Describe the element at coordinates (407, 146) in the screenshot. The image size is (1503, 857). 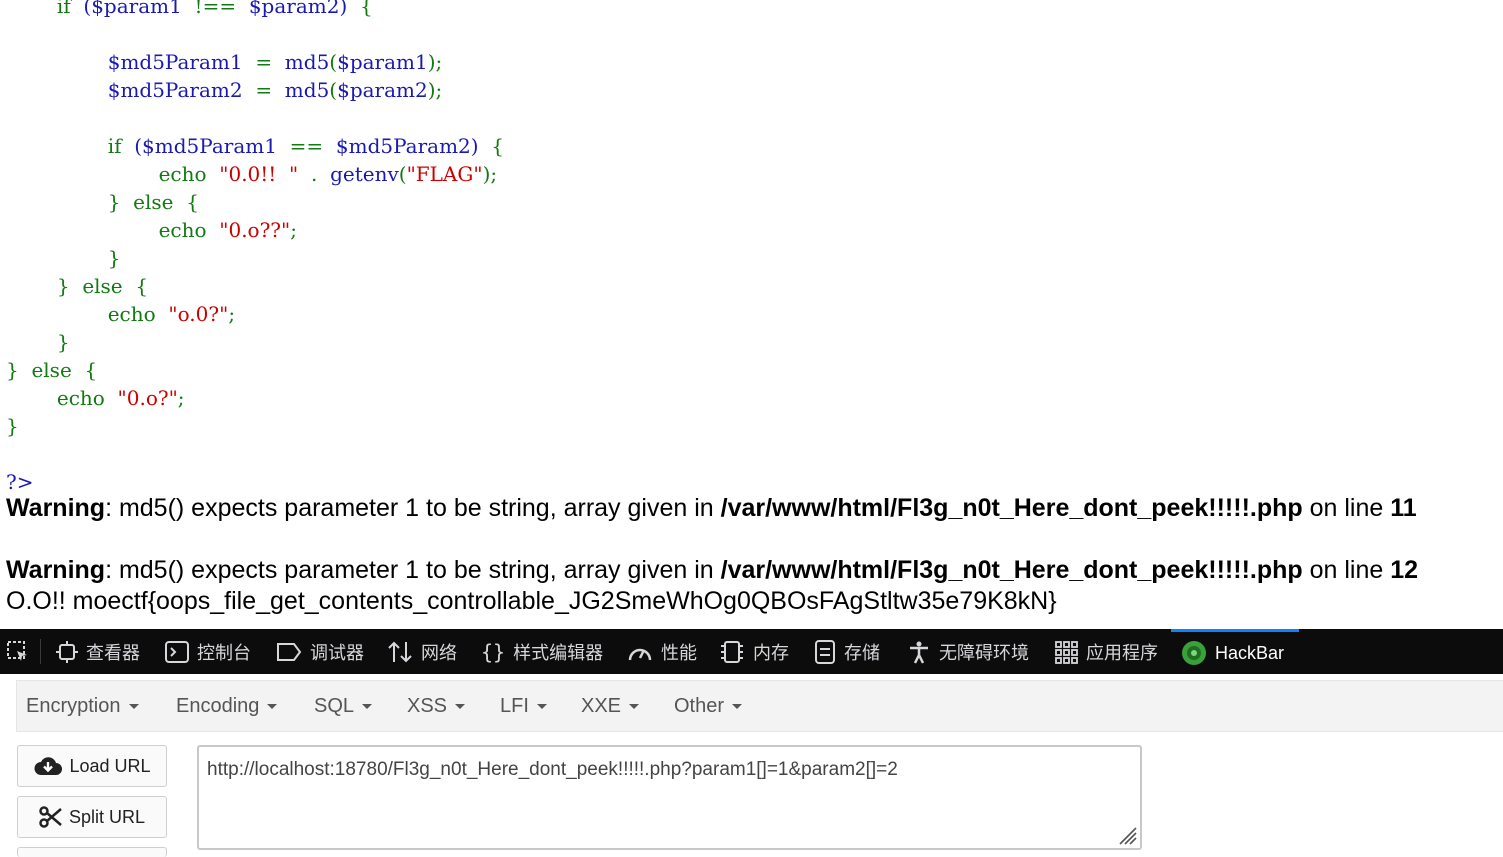
I see `code-token: $md5Param2)` at that location.